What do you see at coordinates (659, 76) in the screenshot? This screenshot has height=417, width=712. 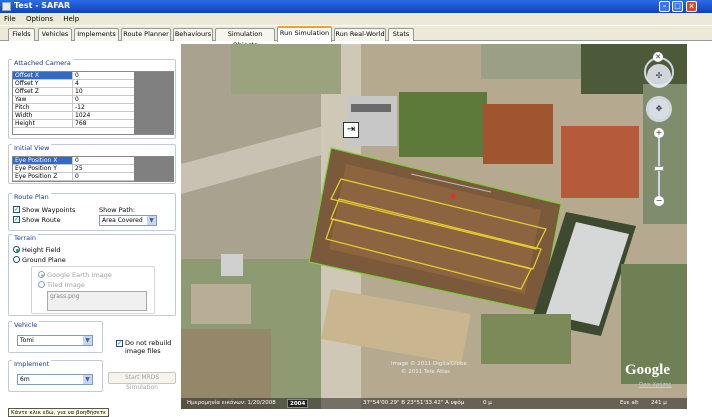 I see `look-compass-icon: ✣` at bounding box center [659, 76].